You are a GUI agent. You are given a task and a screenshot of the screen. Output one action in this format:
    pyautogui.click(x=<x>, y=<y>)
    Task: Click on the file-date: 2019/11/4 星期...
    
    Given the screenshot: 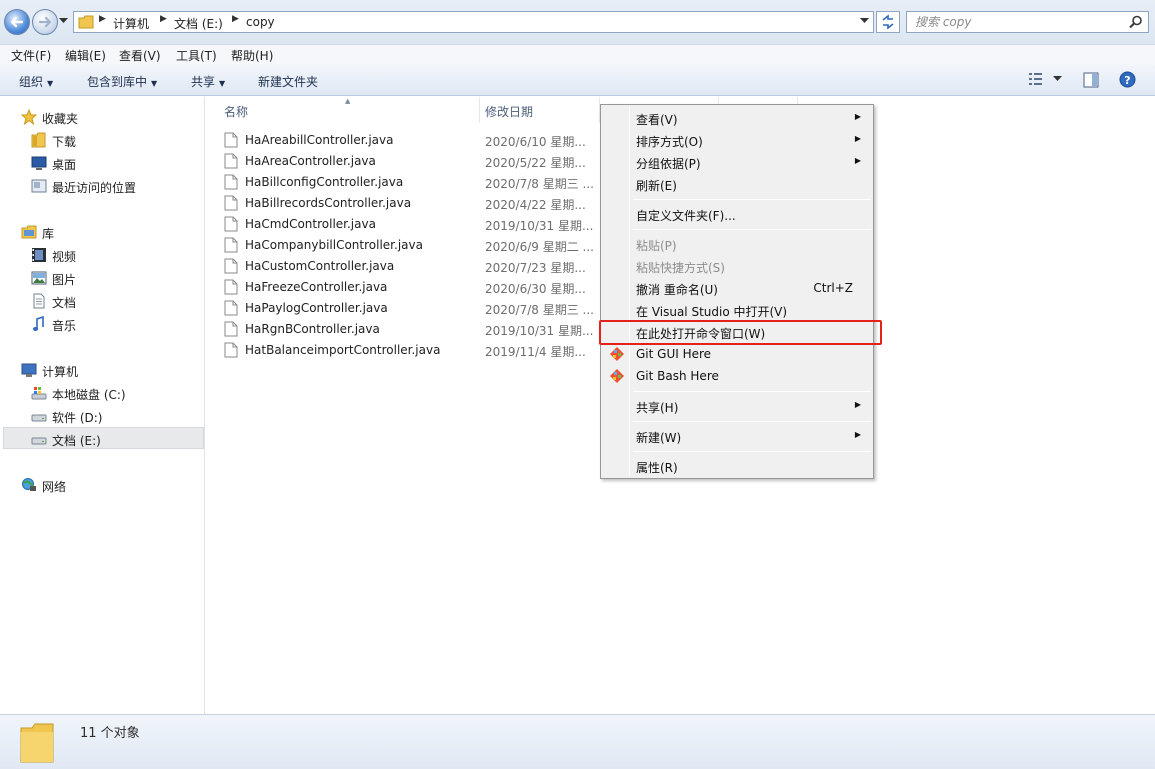 What is the action you would take?
    pyautogui.click(x=535, y=352)
    